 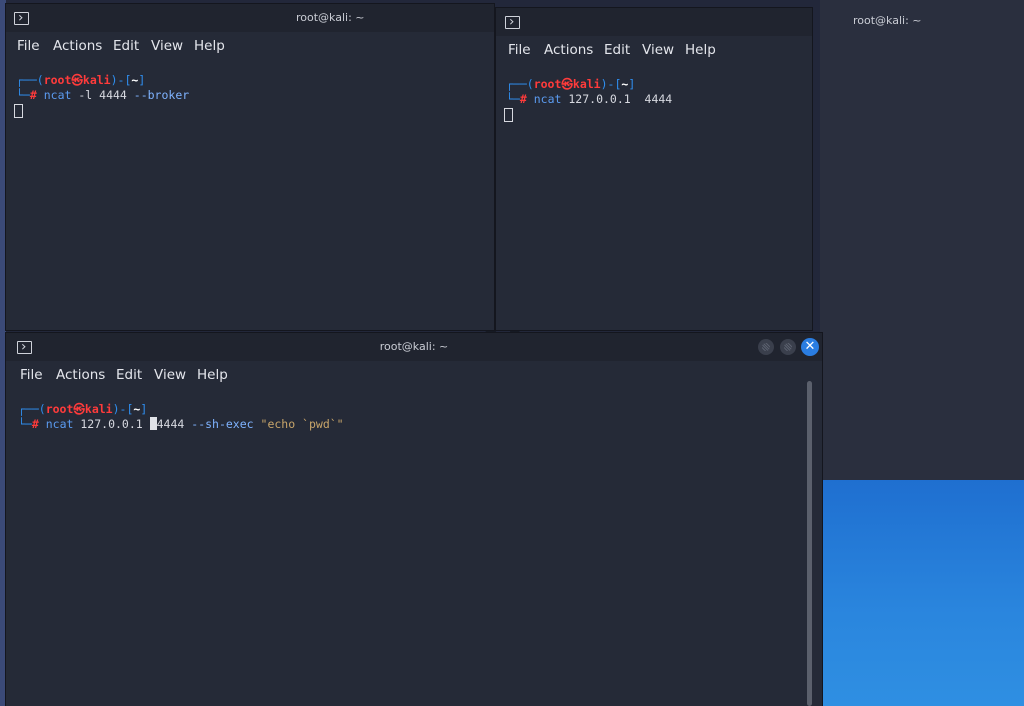 I want to click on command-line: └─# ncat -l 4444 --broker, so click(x=103, y=95).